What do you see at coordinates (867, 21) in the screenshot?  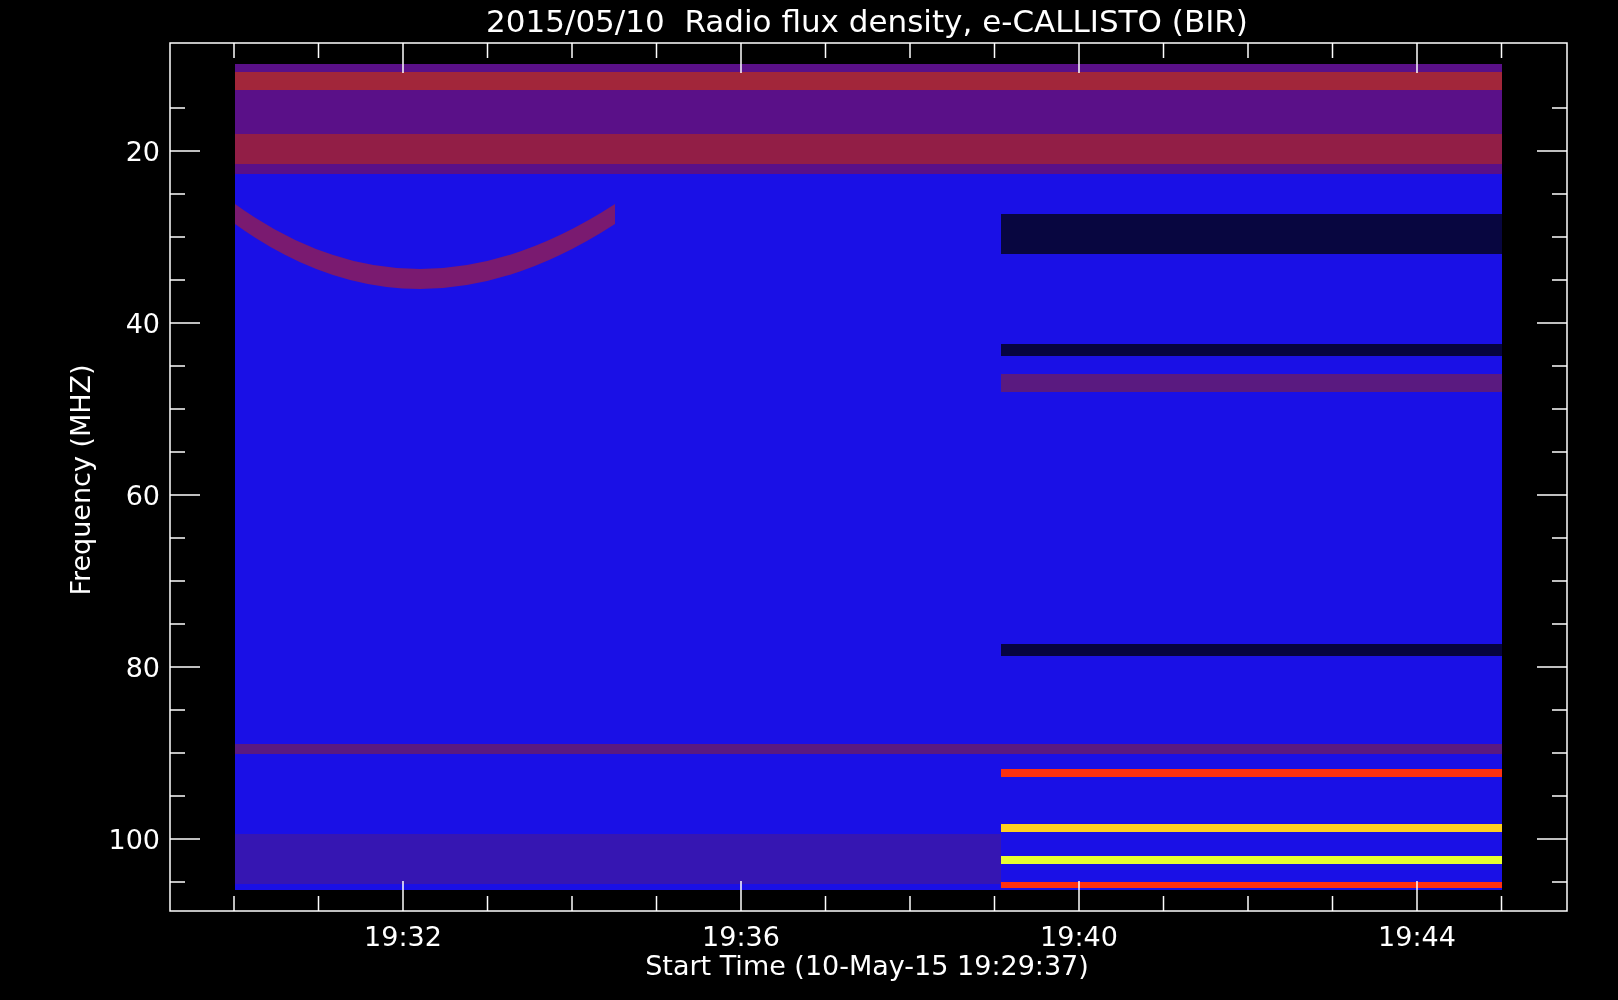 I see `chart-title: 2015/05/10 Radio flux density, e-CALLISTO (BIR)` at bounding box center [867, 21].